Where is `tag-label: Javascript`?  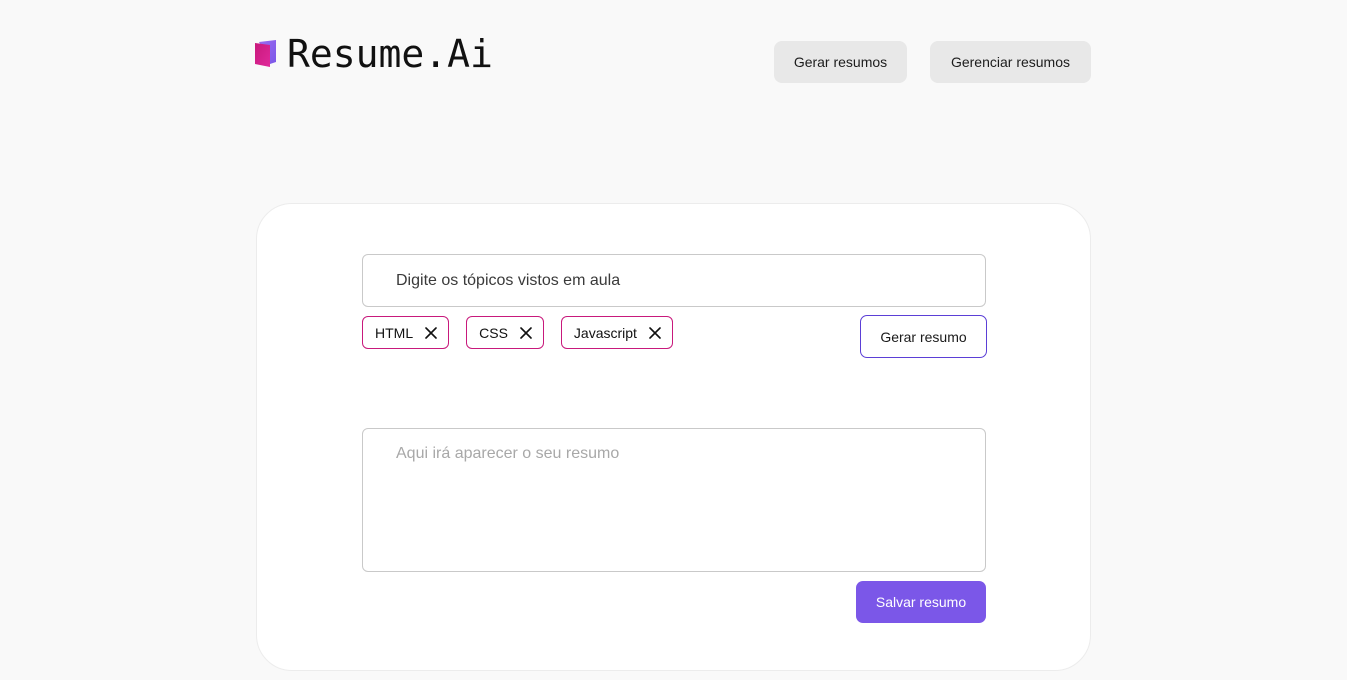
tag-label: Javascript is located at coordinates (605, 332).